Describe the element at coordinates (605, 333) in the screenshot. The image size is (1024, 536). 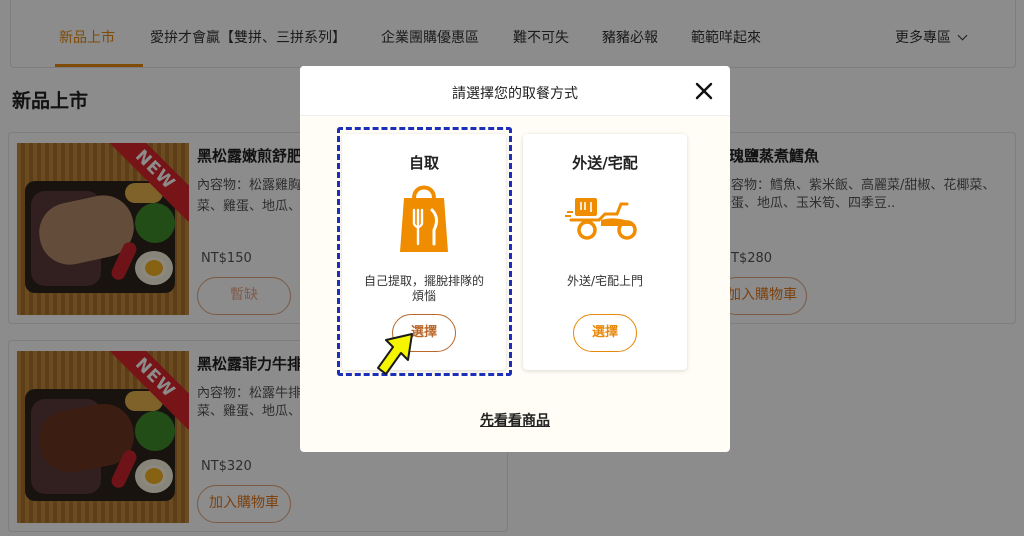
I see `select-delivery-button: 選擇` at that location.